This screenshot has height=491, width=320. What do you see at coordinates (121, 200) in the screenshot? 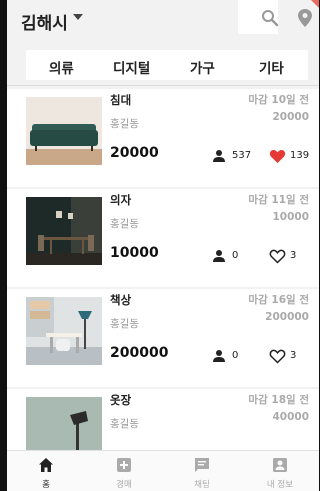
I see `item-title: 의자` at bounding box center [121, 200].